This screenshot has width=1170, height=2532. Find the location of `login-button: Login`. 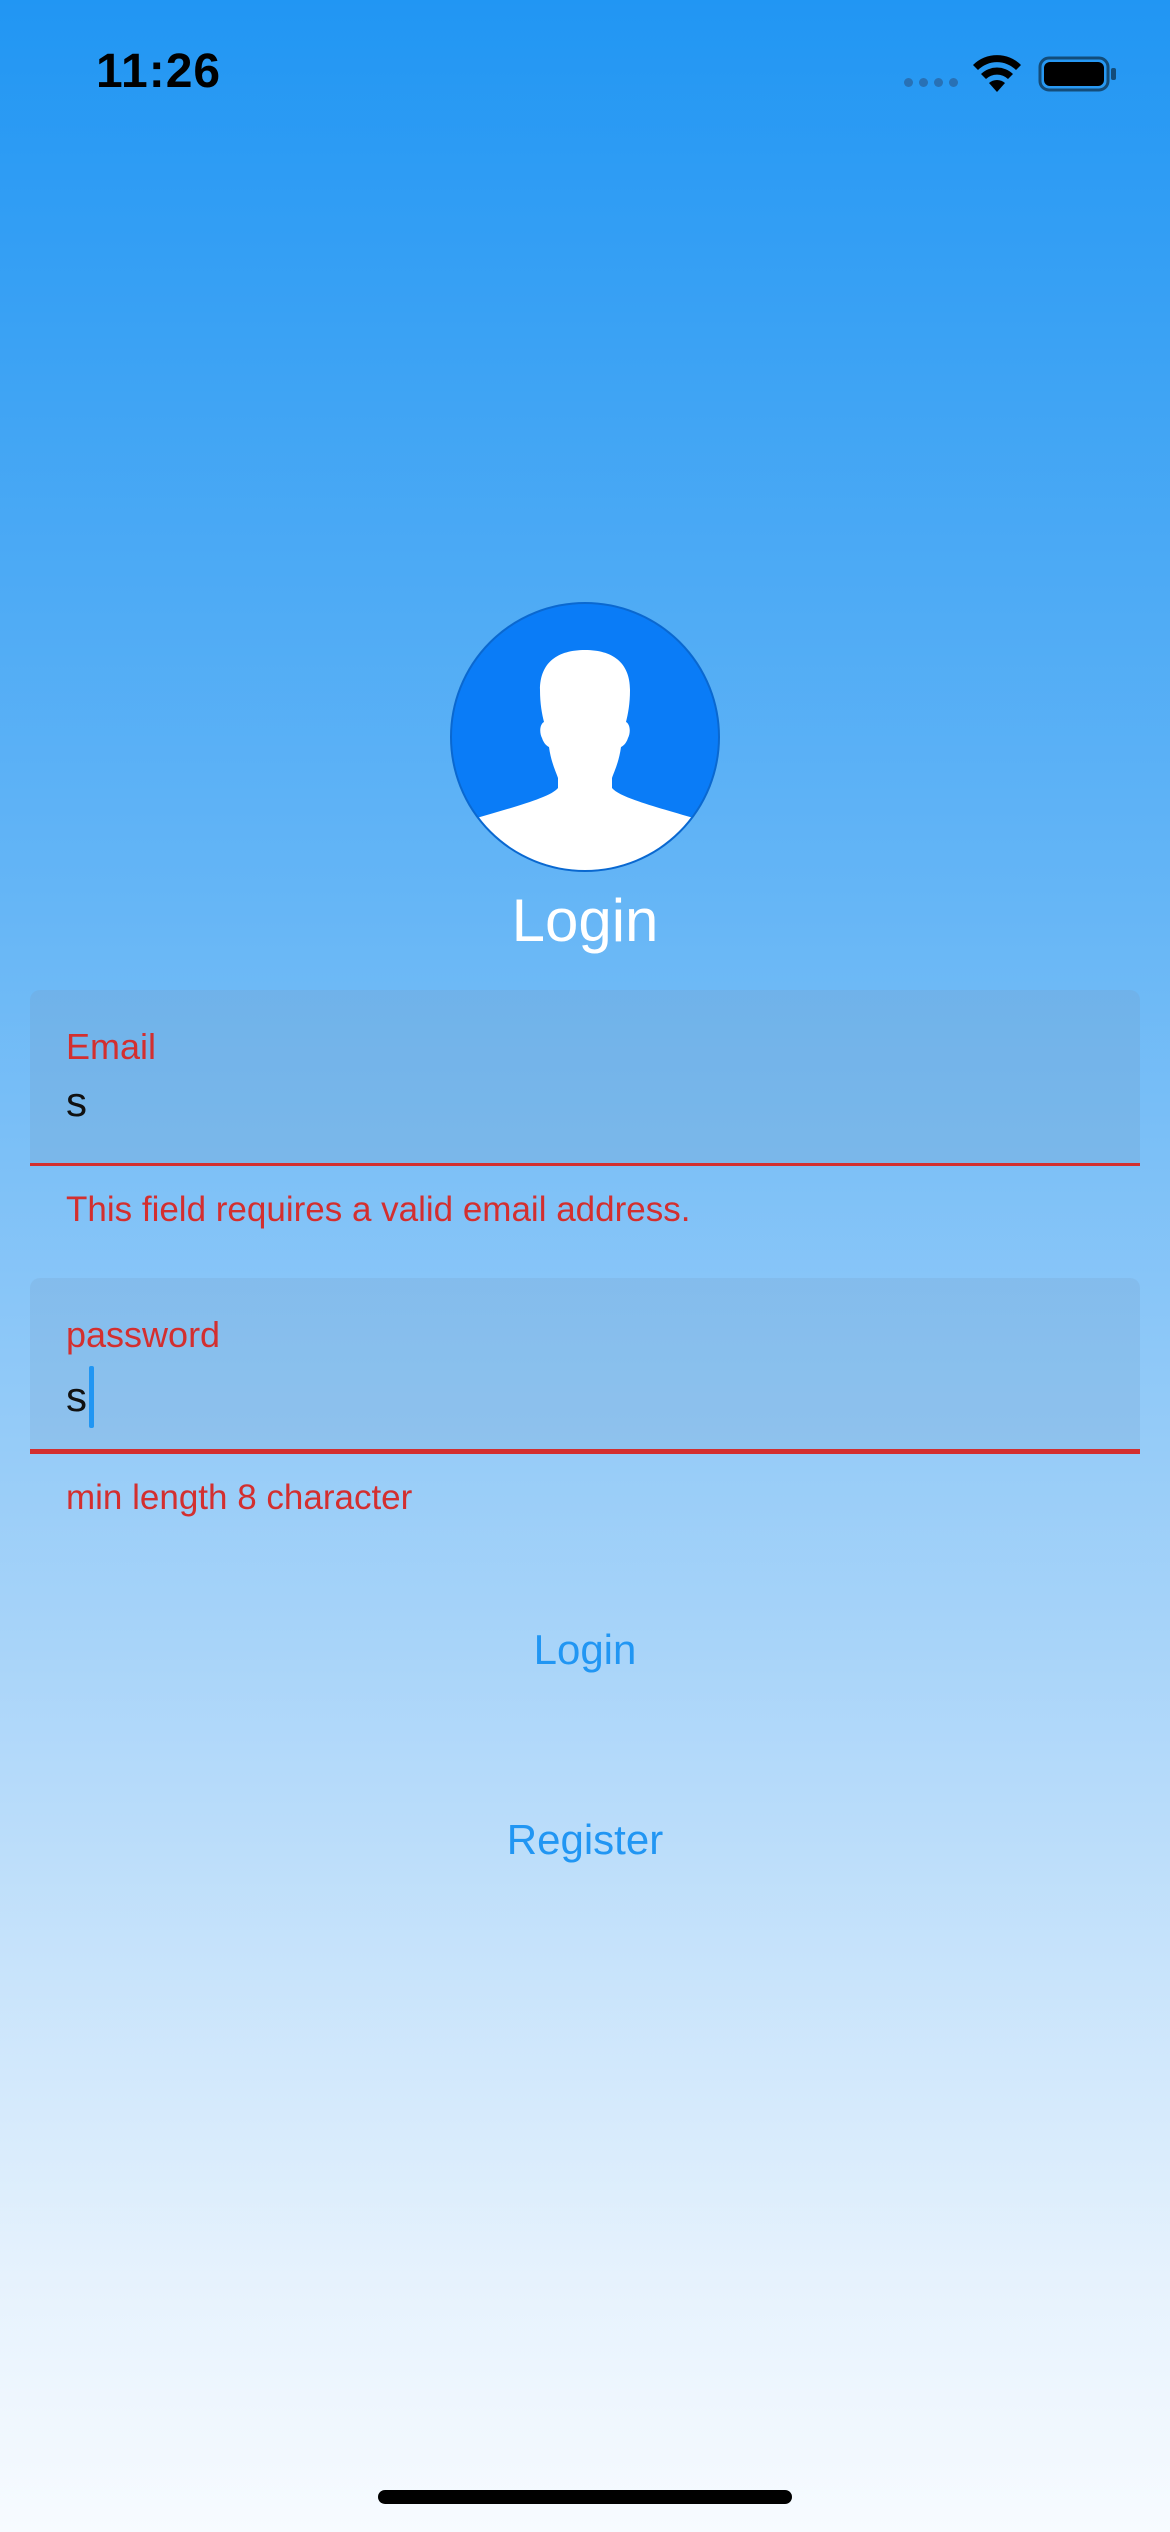

login-button: Login is located at coordinates (585, 1650).